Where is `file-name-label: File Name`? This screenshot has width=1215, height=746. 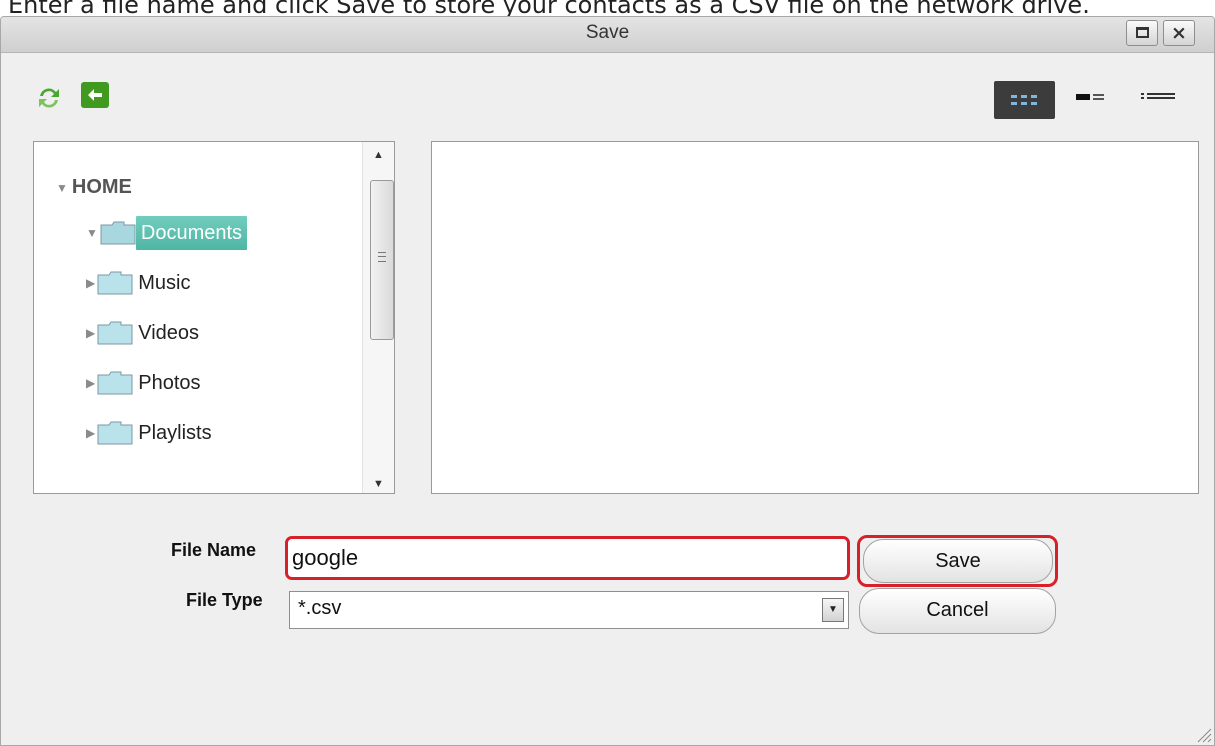 file-name-label: File Name is located at coordinates (214, 550).